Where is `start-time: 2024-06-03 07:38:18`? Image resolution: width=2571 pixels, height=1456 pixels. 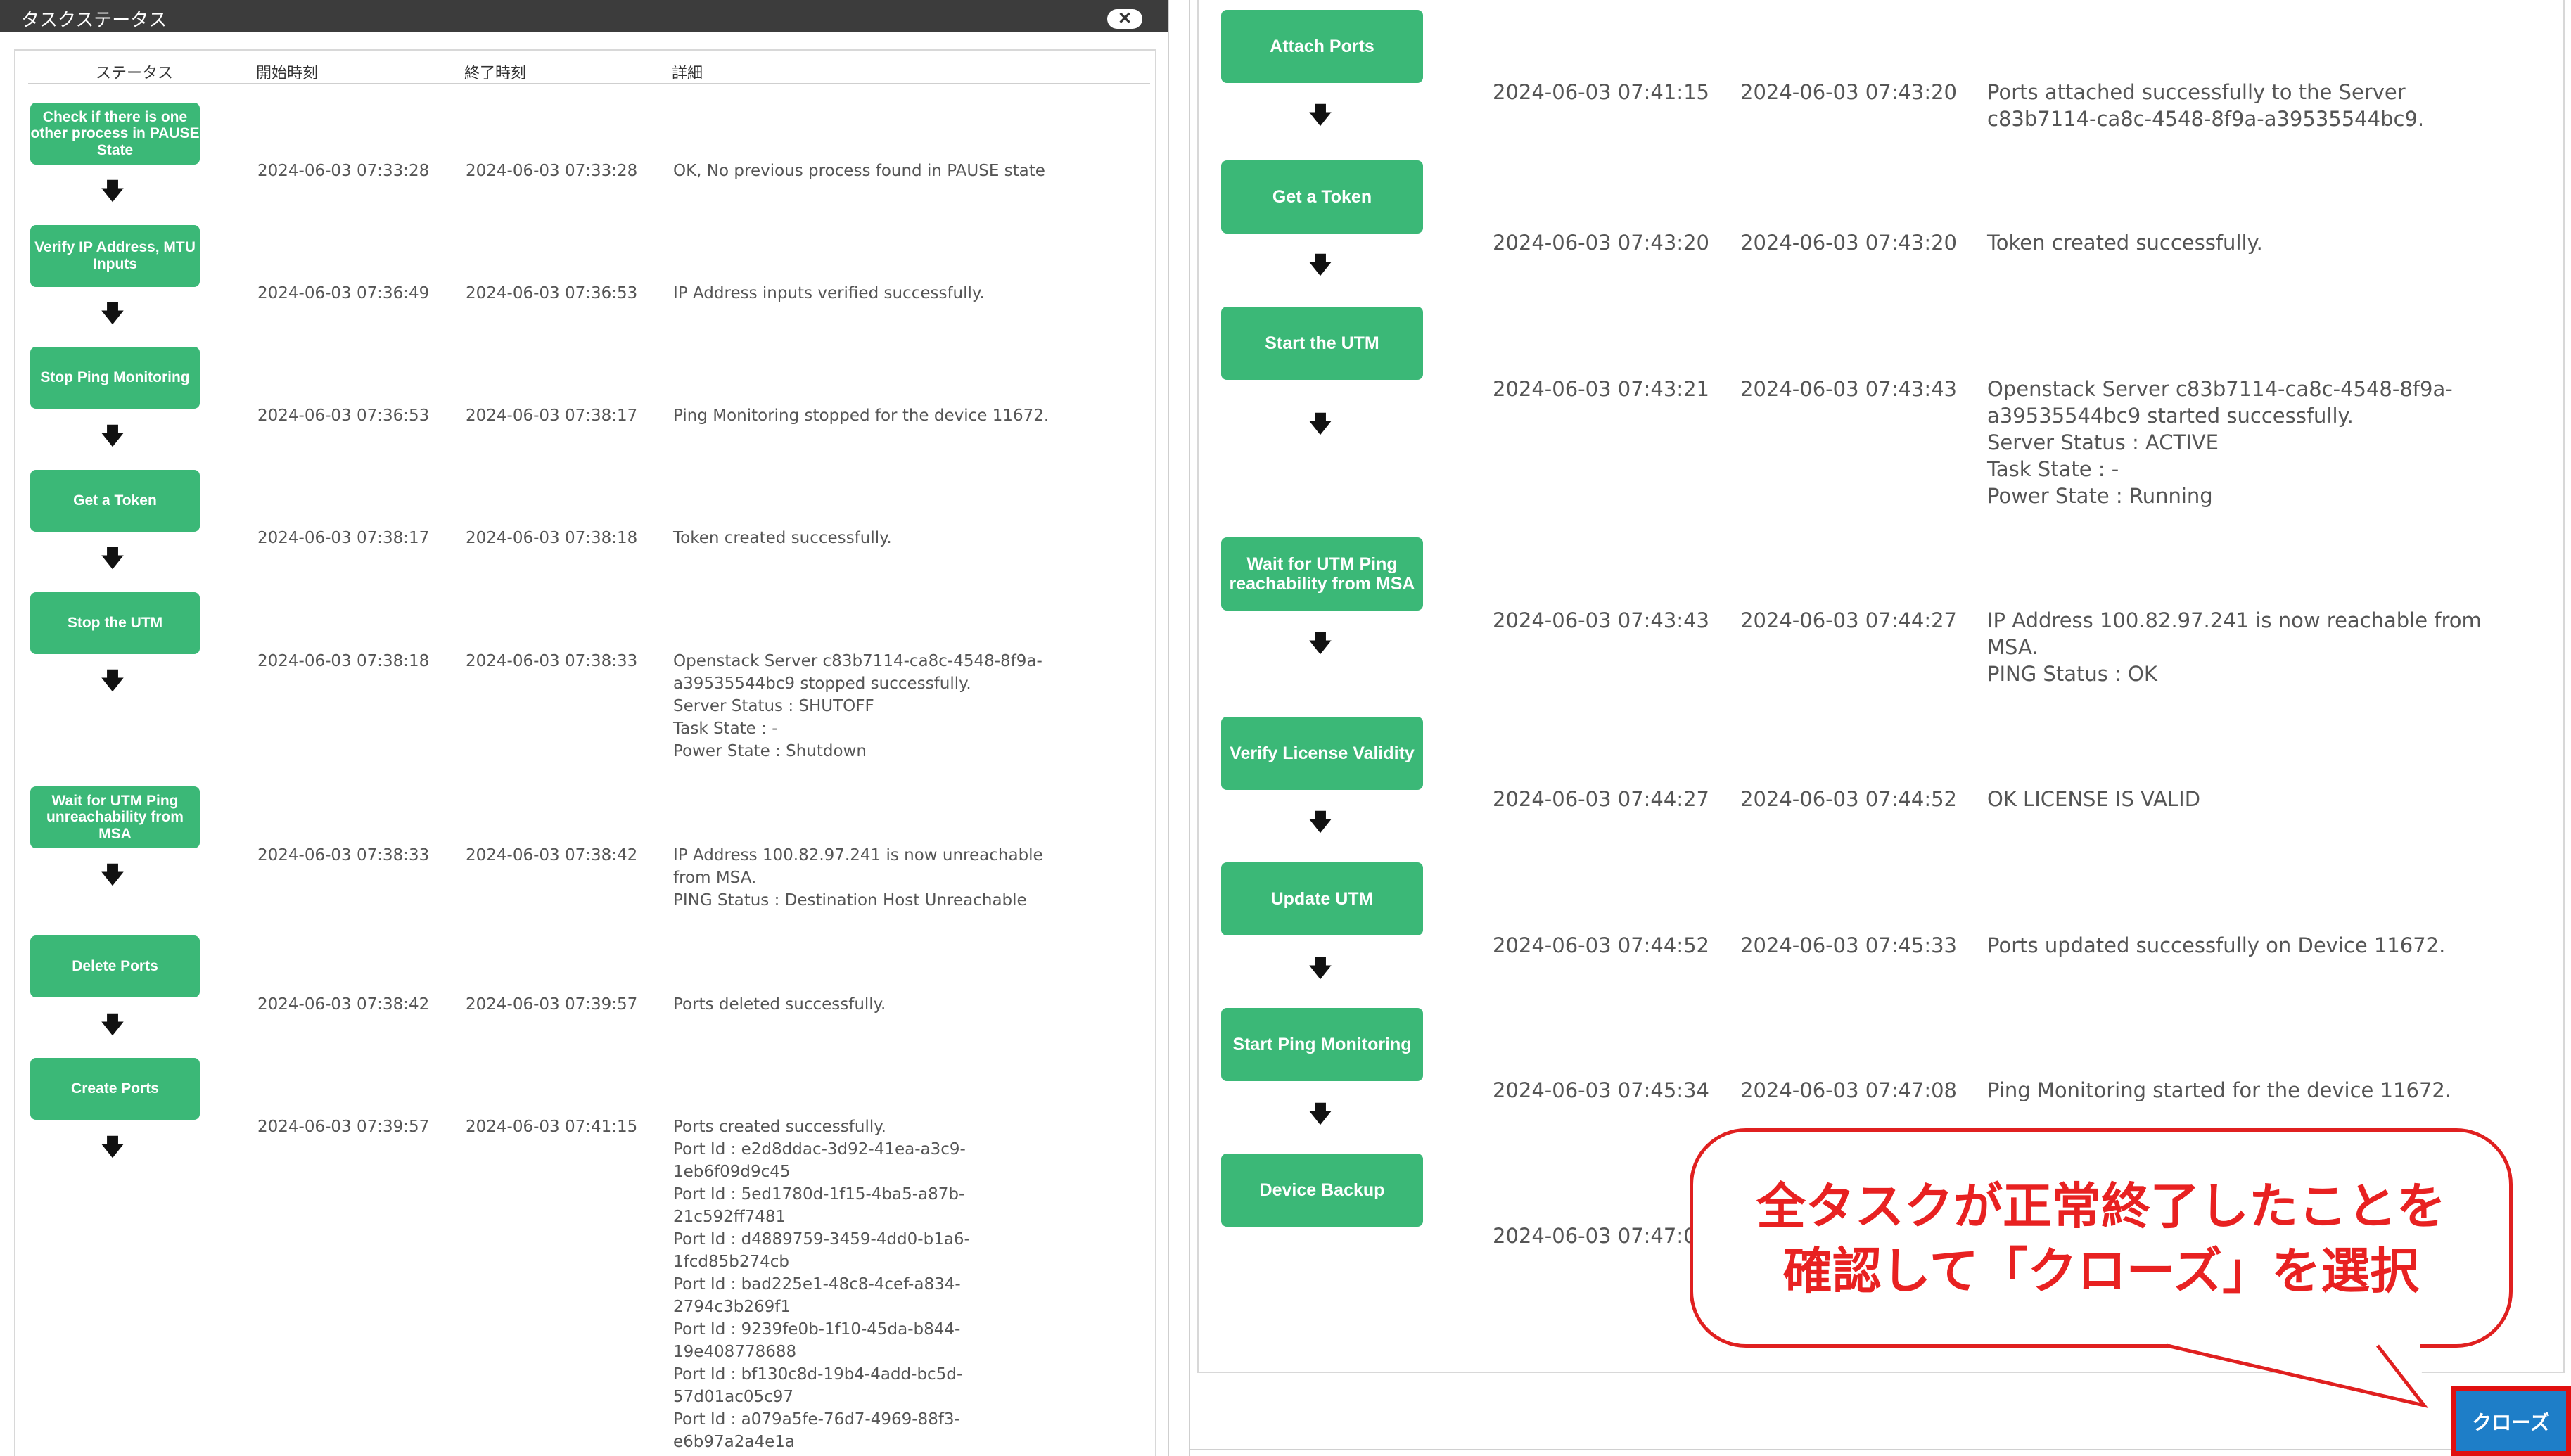
start-time: 2024-06-03 07:38:18 is located at coordinates (343, 661).